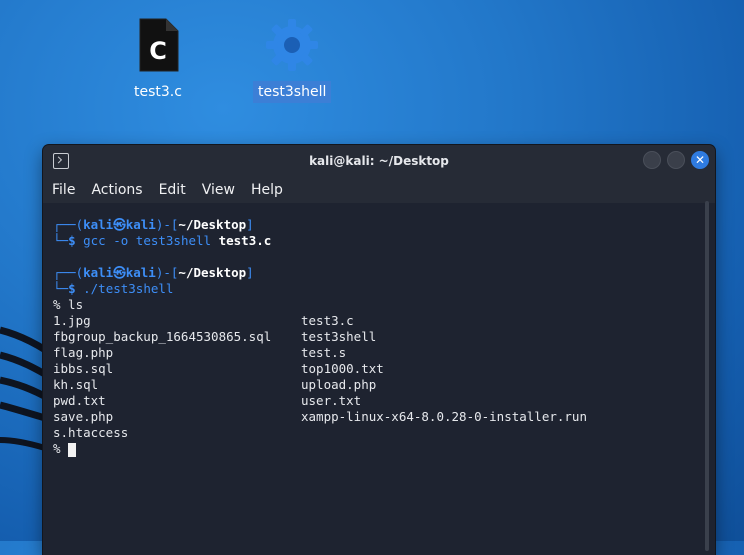 The image size is (744, 555). I want to click on ls-row: flag.php test.s, so click(200, 352).